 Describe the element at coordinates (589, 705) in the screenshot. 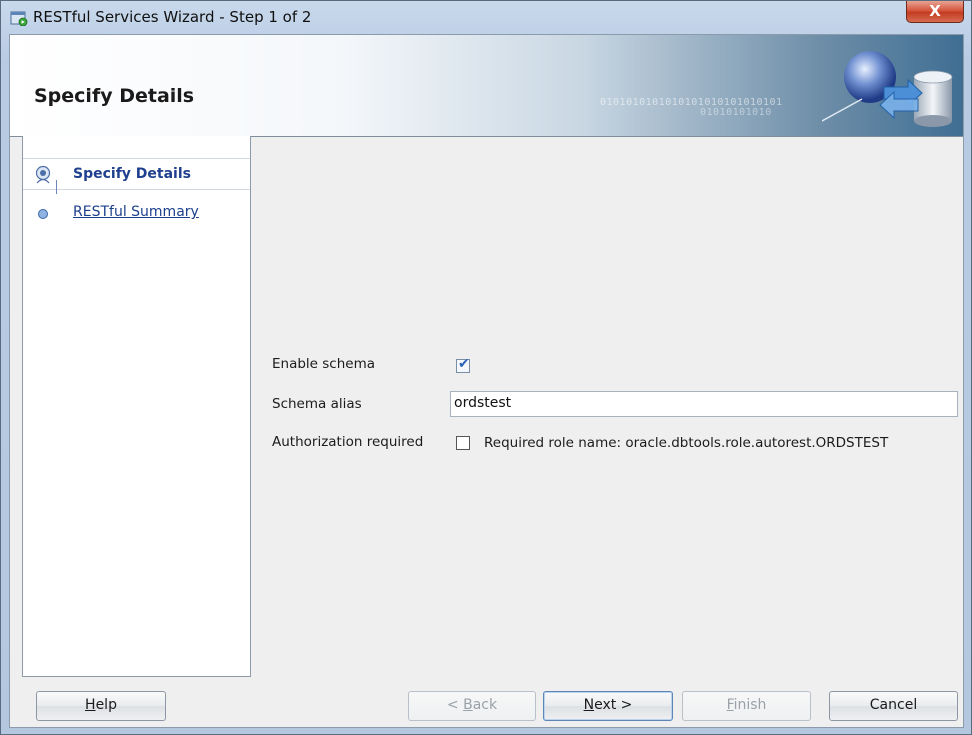

I see `next-mnemonic: N` at that location.